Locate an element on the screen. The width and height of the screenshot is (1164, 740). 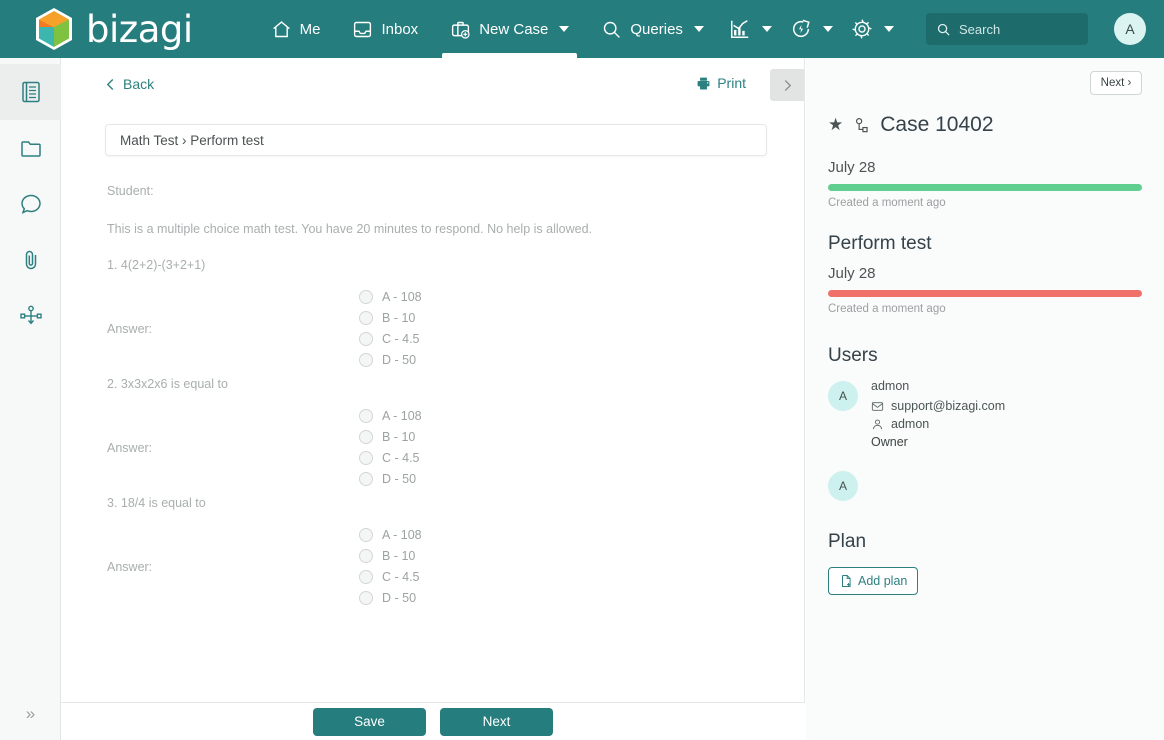
panel-next-button: Next › is located at coordinates (1116, 83).